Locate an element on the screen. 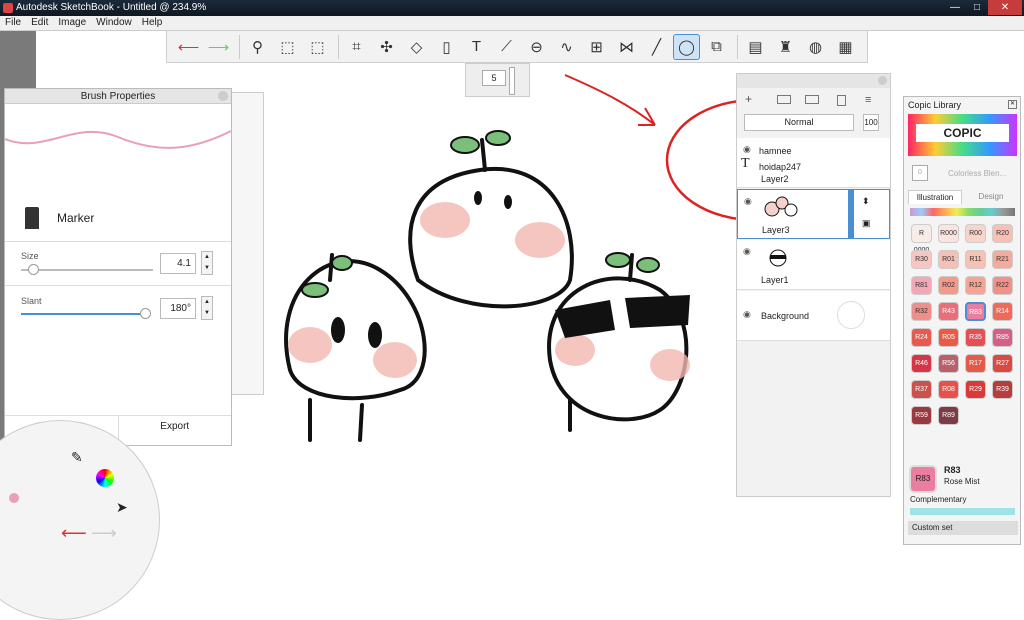  copic-swatch: R85 is located at coordinates (1002, 337).